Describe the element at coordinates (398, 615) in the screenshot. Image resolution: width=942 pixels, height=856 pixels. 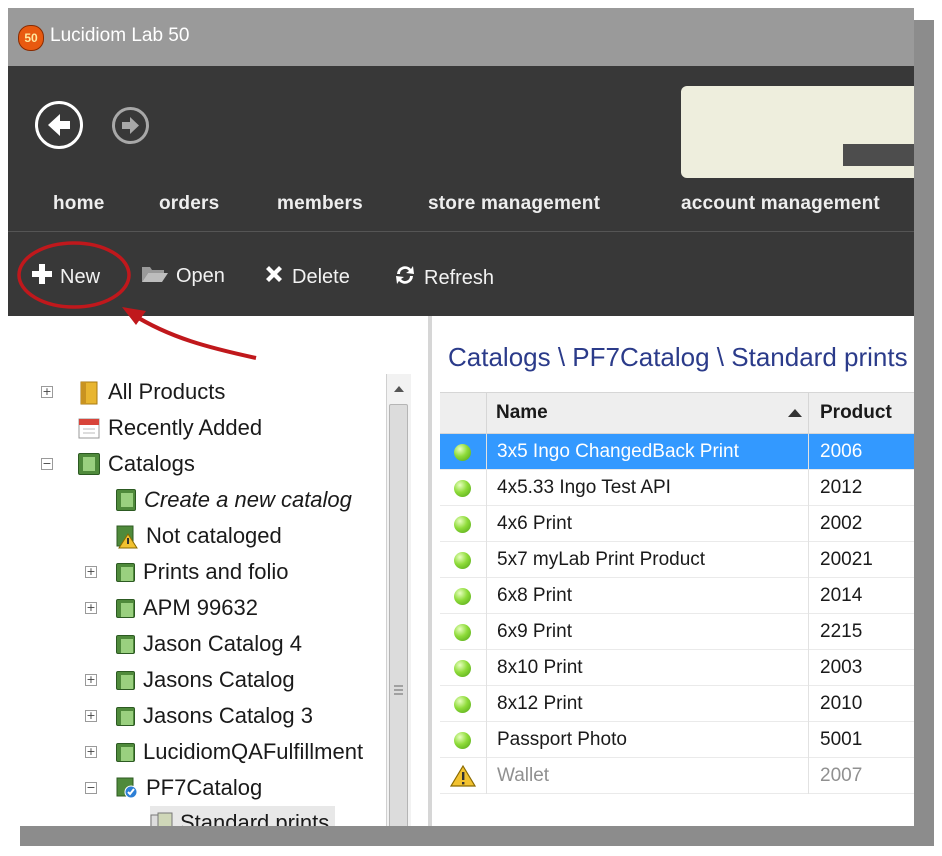
I see `tree-scrollbar-thumb` at that location.